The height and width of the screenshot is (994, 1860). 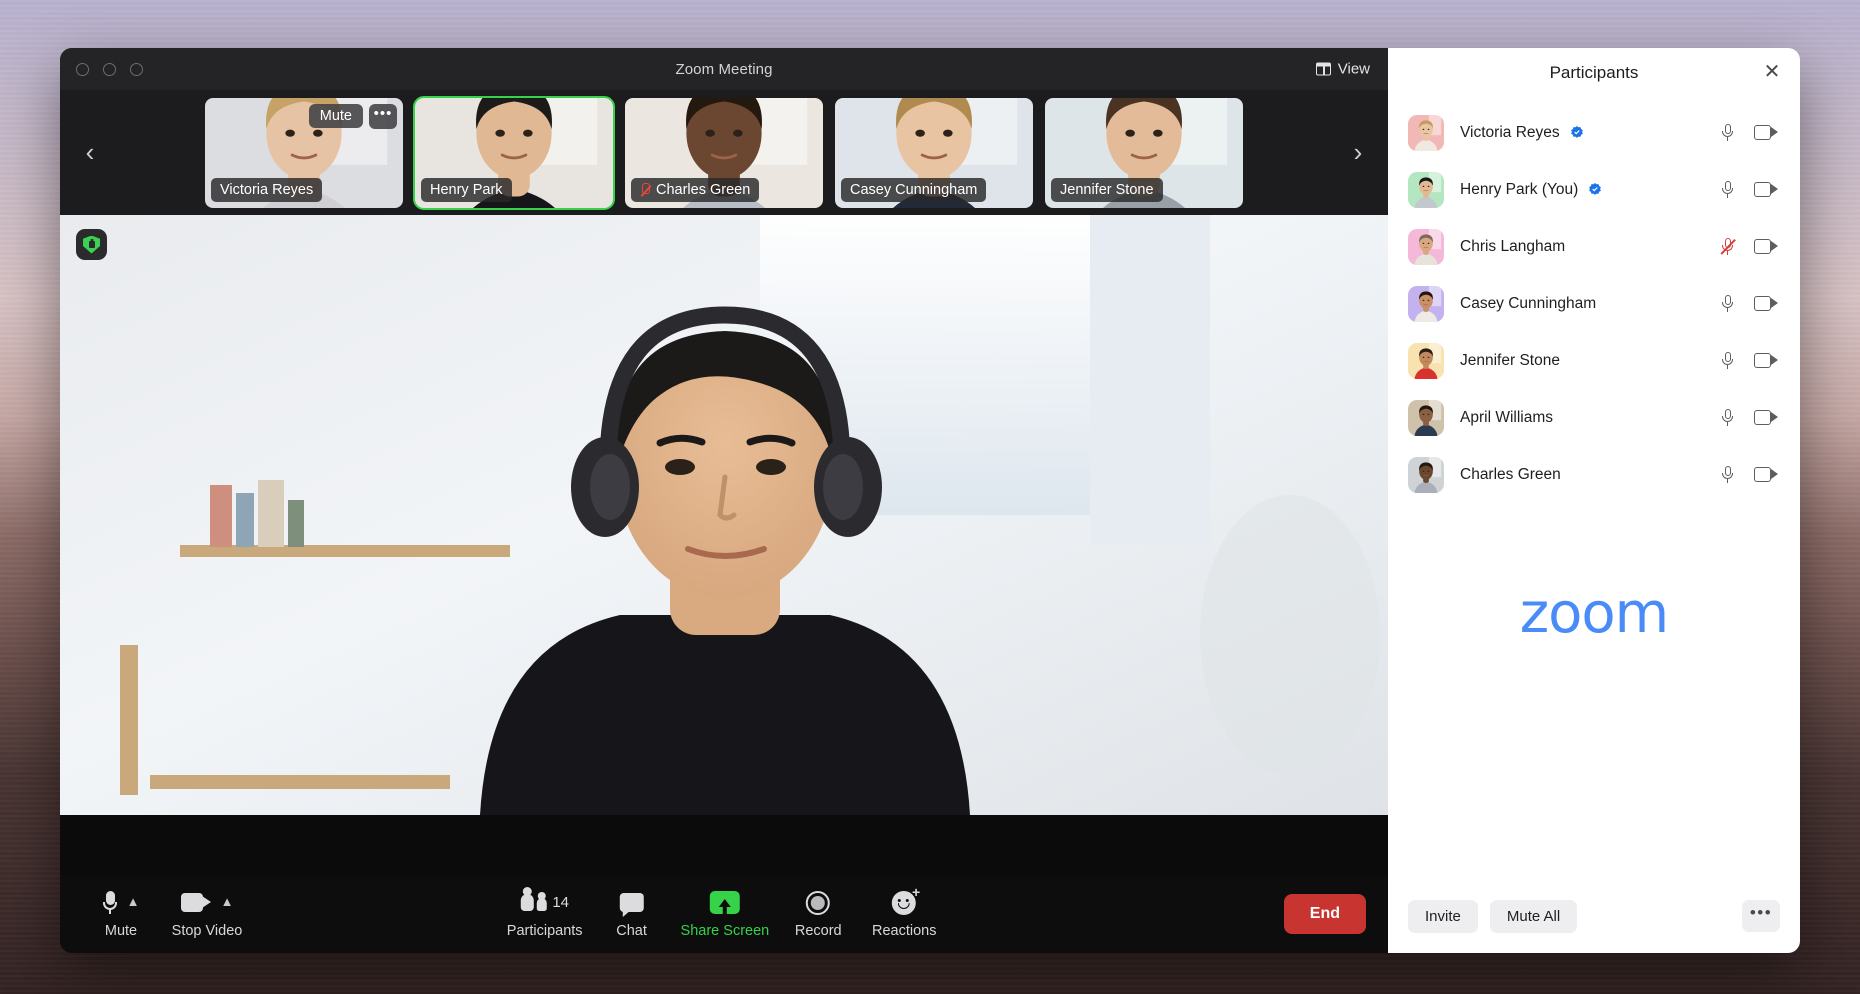 I want to click on chat-button: Chat, so click(x=632, y=914).